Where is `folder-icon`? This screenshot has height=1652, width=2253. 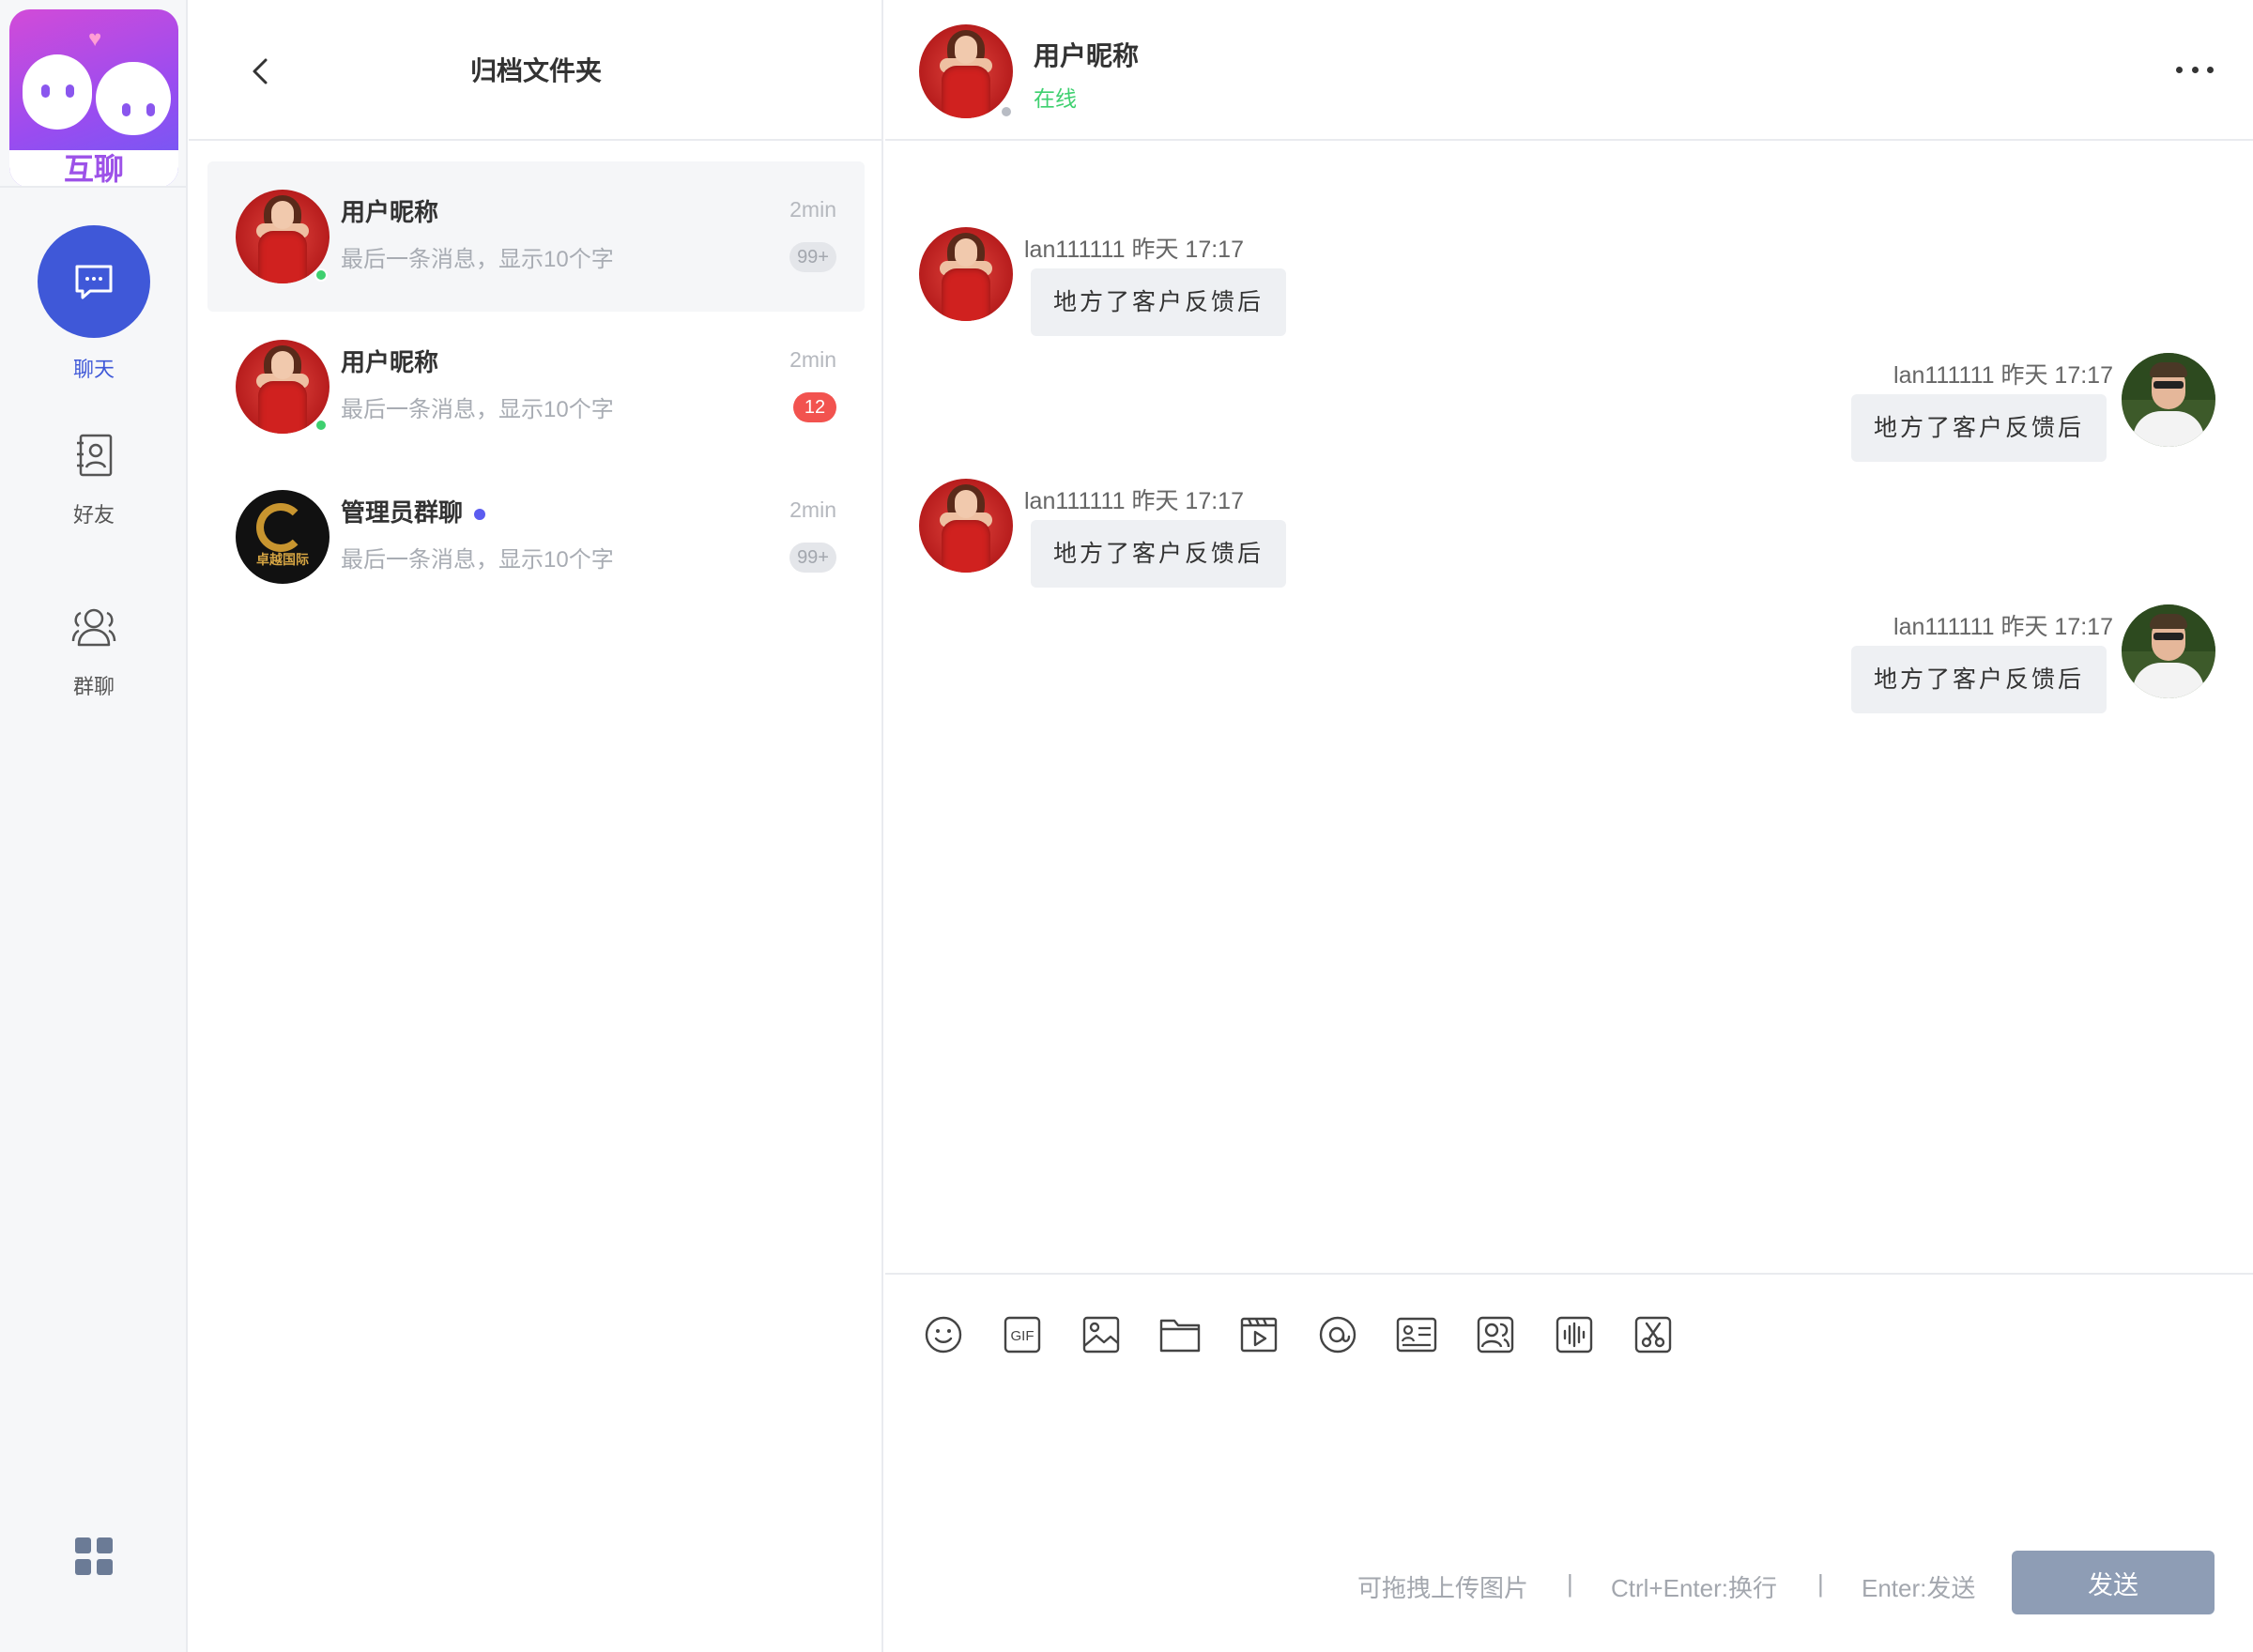
folder-icon is located at coordinates (1180, 1336).